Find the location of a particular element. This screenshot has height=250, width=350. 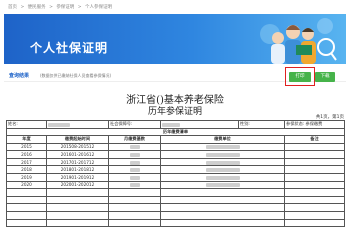

status-cell: 参保状态: 参保缴费 is located at coordinates (314, 124).